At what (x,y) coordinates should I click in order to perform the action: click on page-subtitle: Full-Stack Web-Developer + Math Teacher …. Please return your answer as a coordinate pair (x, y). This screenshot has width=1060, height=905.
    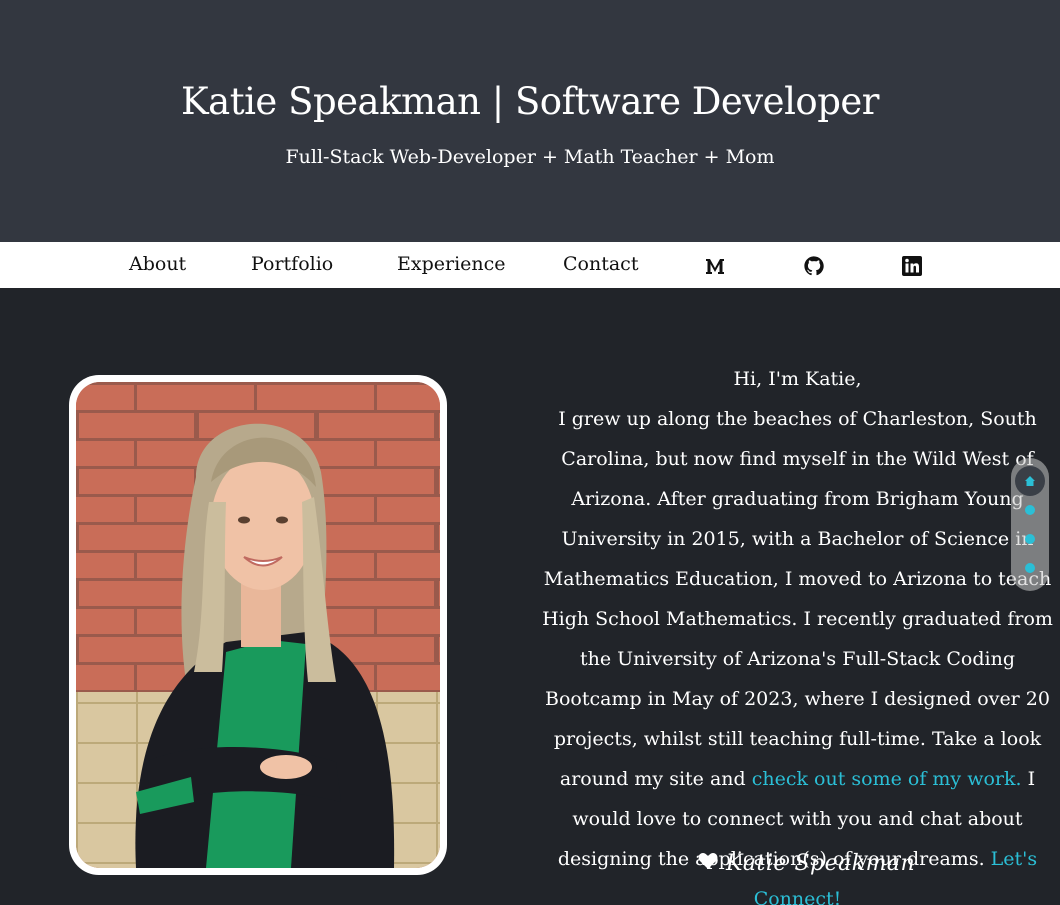
    Looking at the image, I should click on (530, 157).